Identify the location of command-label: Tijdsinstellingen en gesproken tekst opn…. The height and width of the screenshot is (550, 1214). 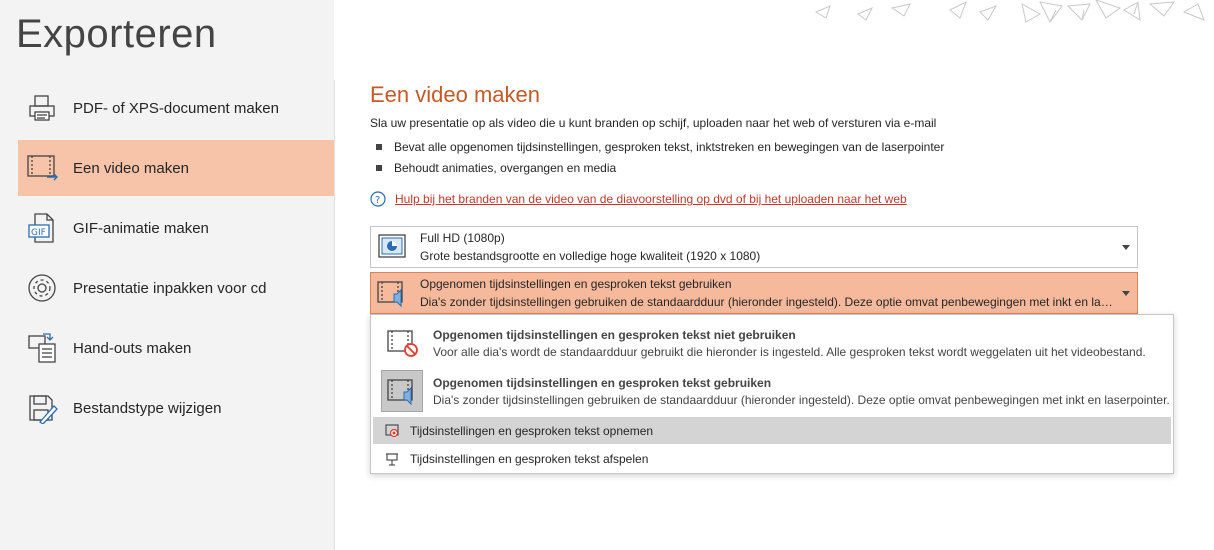
(532, 430).